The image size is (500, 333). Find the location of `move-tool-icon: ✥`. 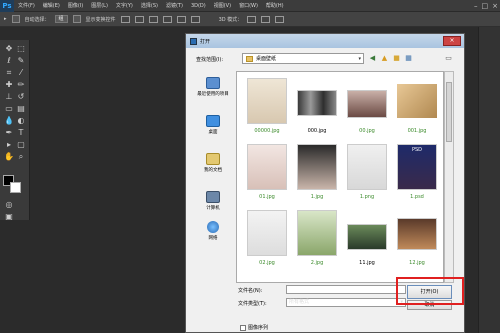

move-tool-icon: ✥ is located at coordinates (9, 49).